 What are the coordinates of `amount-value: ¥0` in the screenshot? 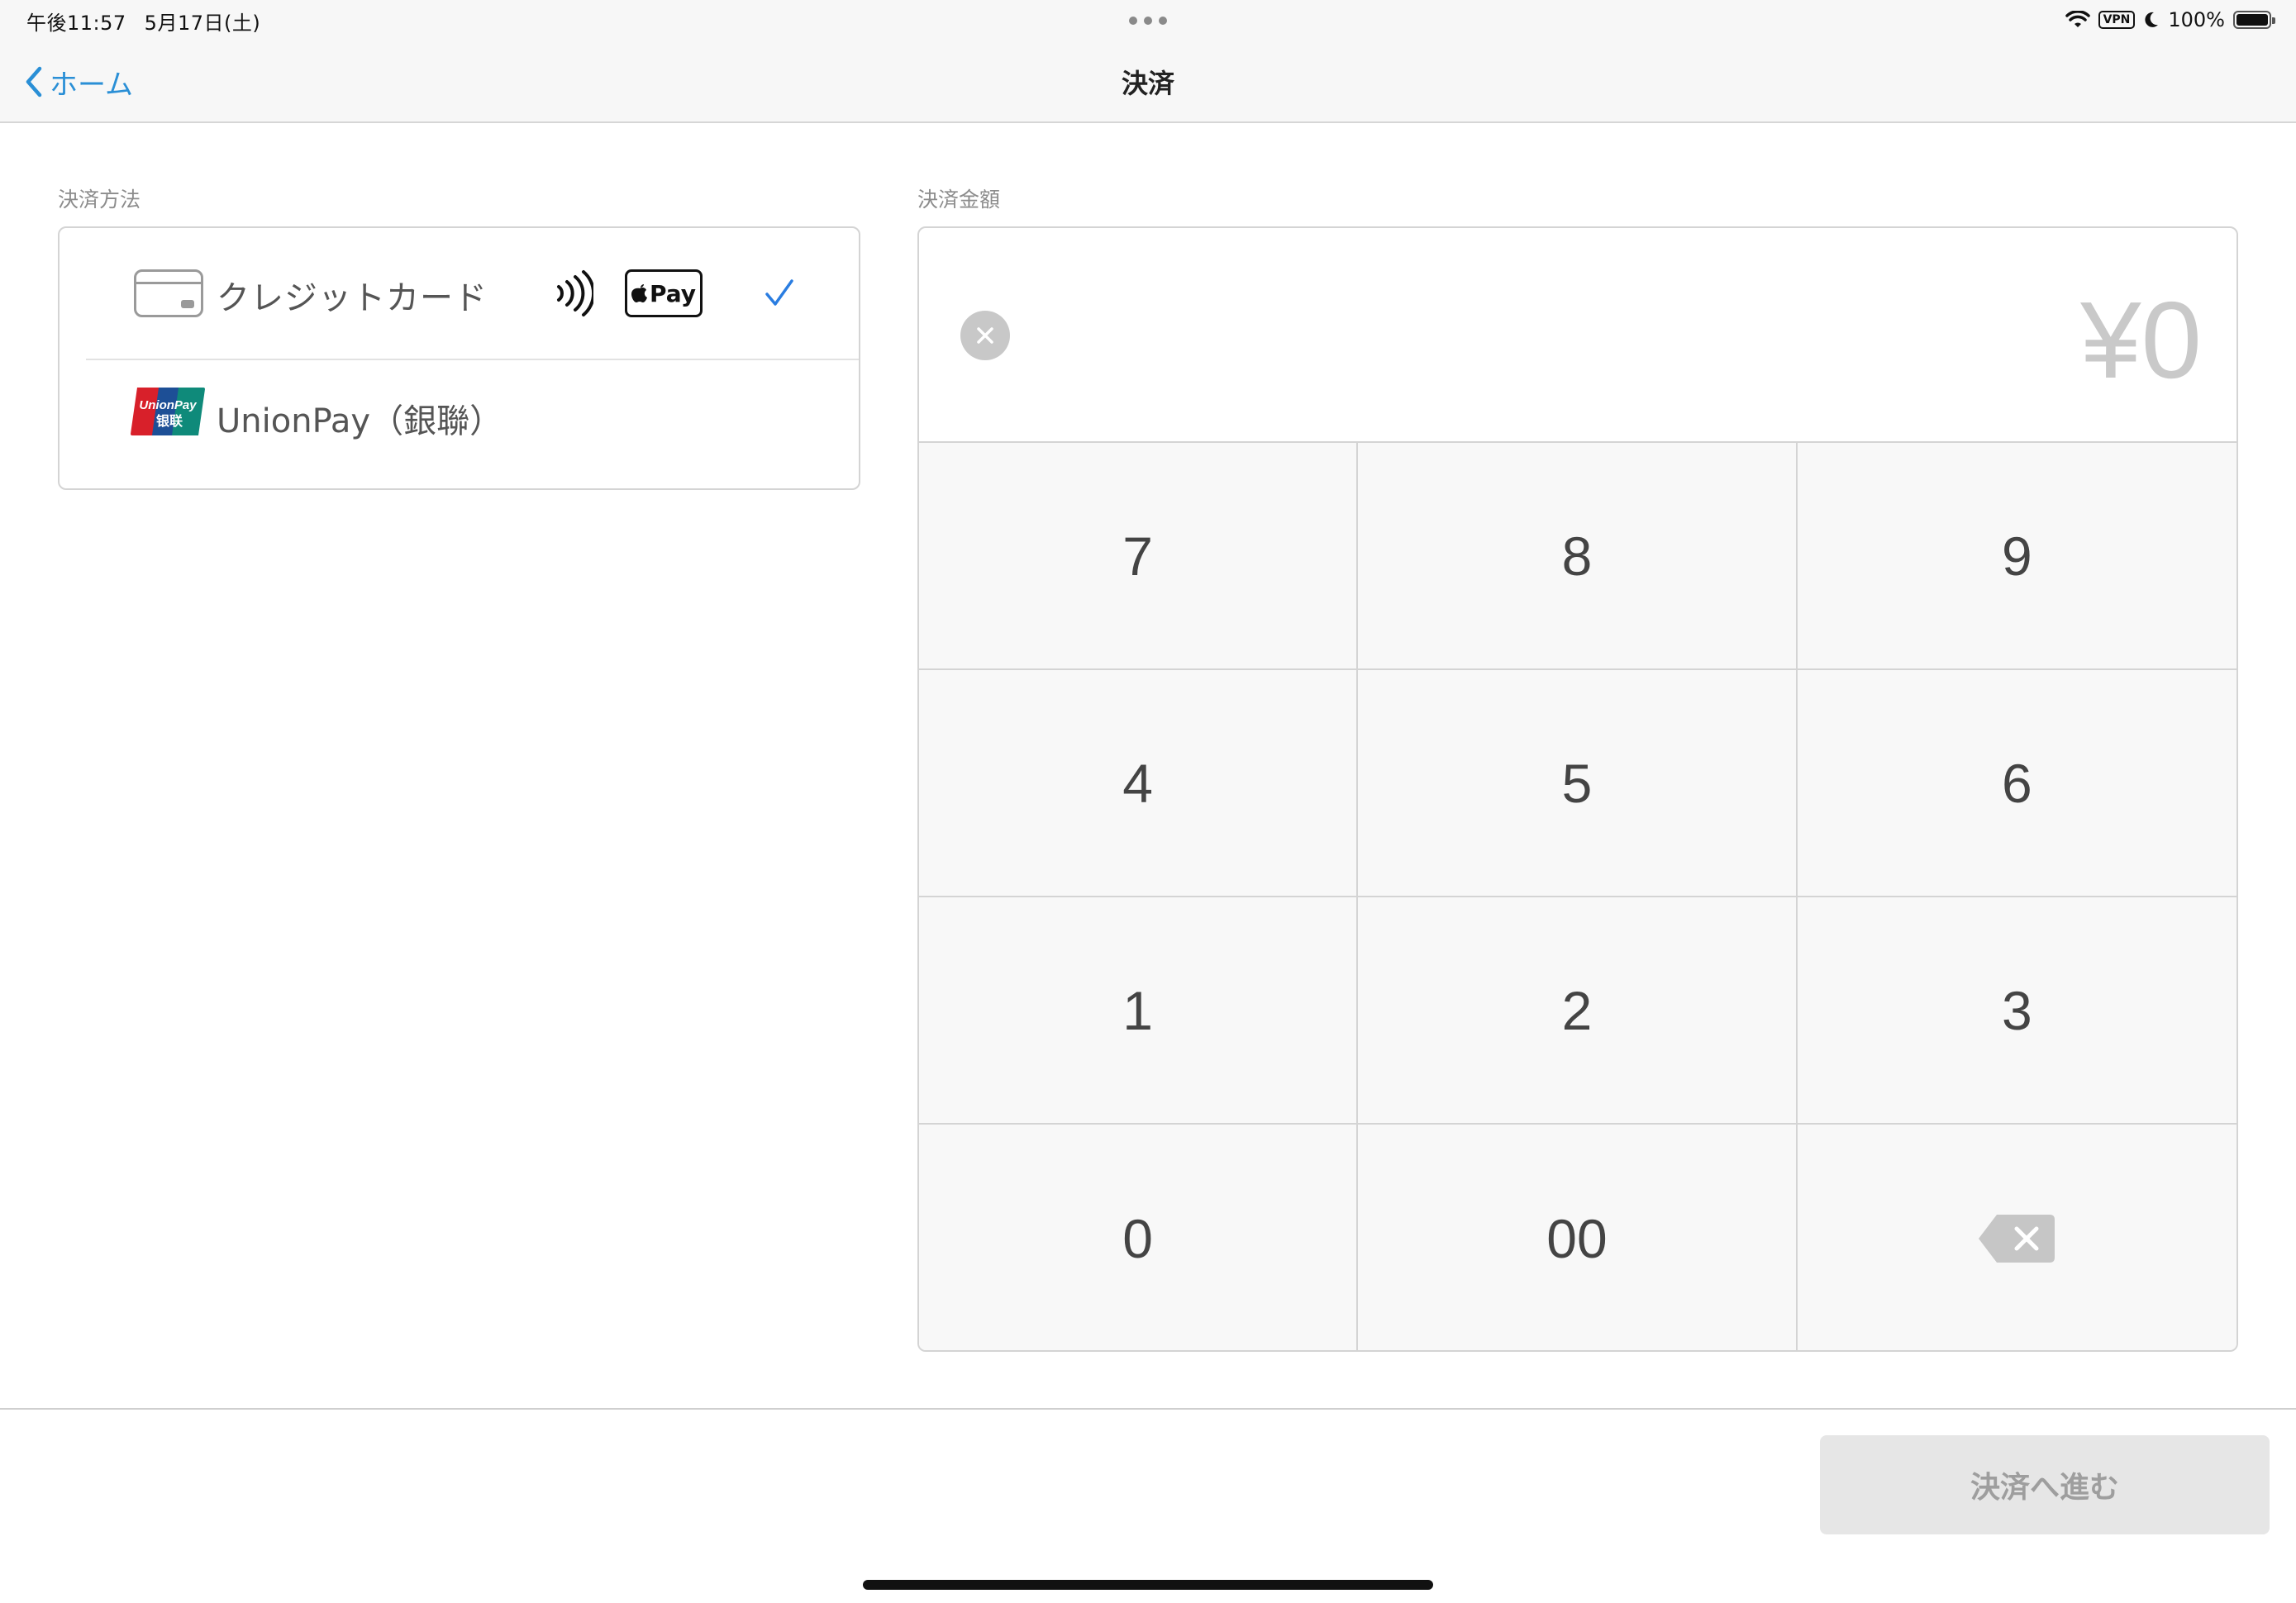 It's located at (2141, 340).